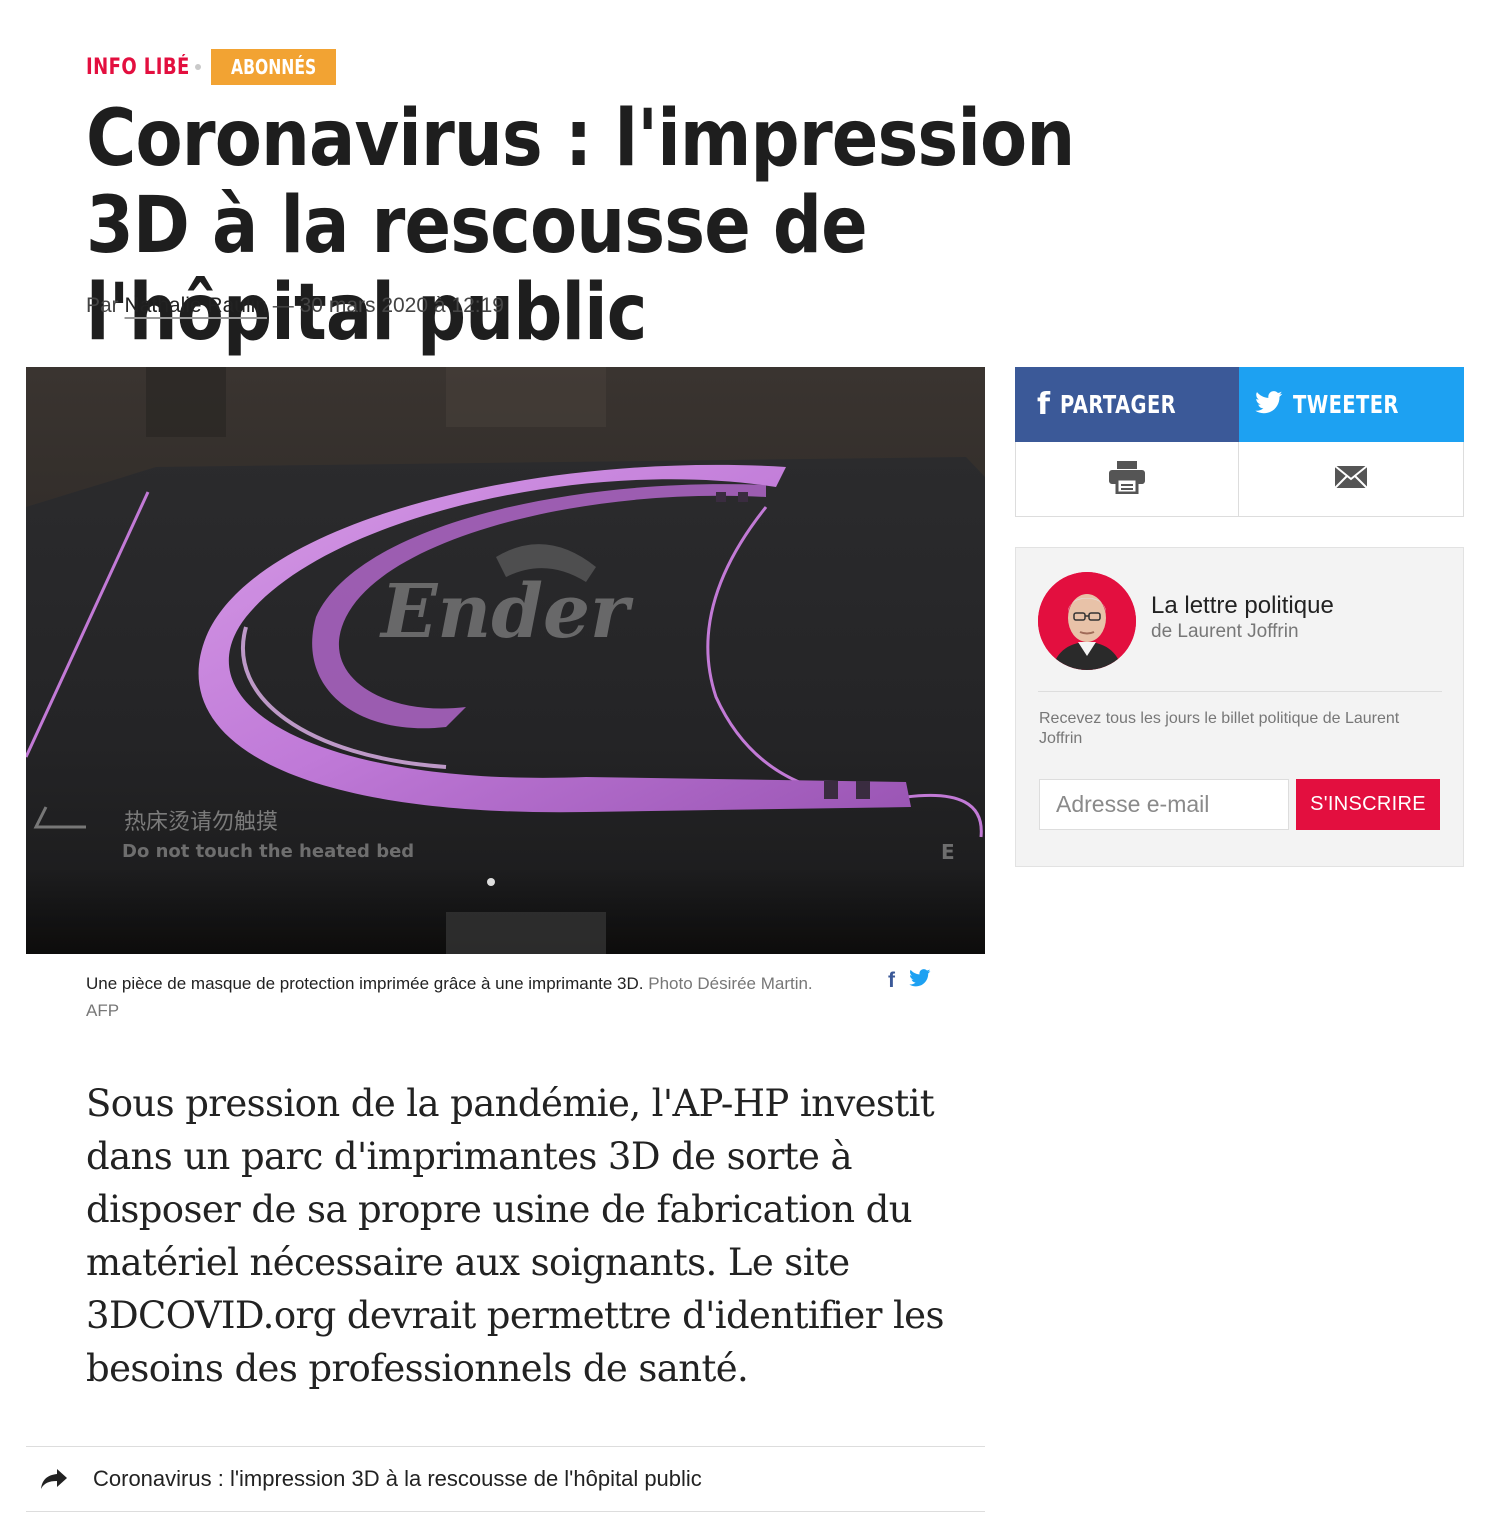 The image size is (1486, 1528). Describe the element at coordinates (102, 305) in the screenshot. I see `byline-prefix: Par` at that location.